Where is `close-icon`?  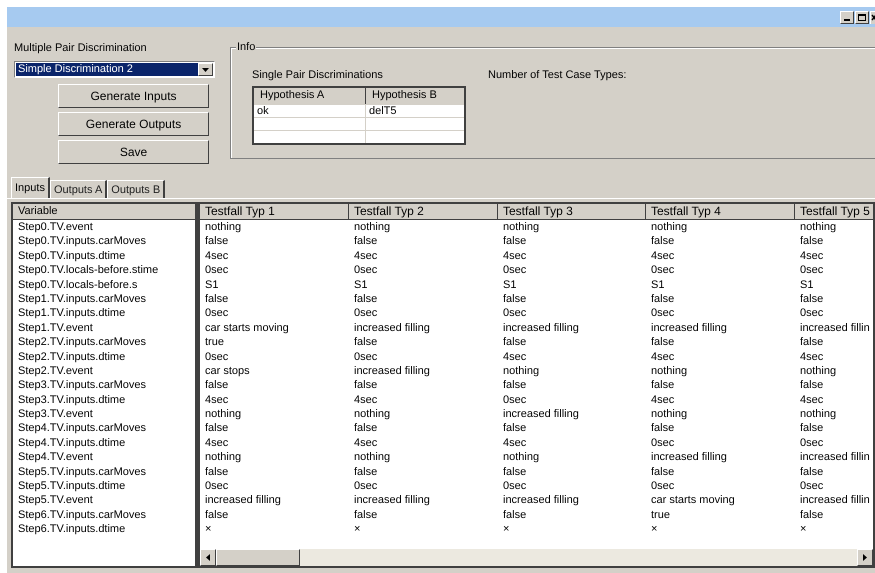
close-icon is located at coordinates (872, 17).